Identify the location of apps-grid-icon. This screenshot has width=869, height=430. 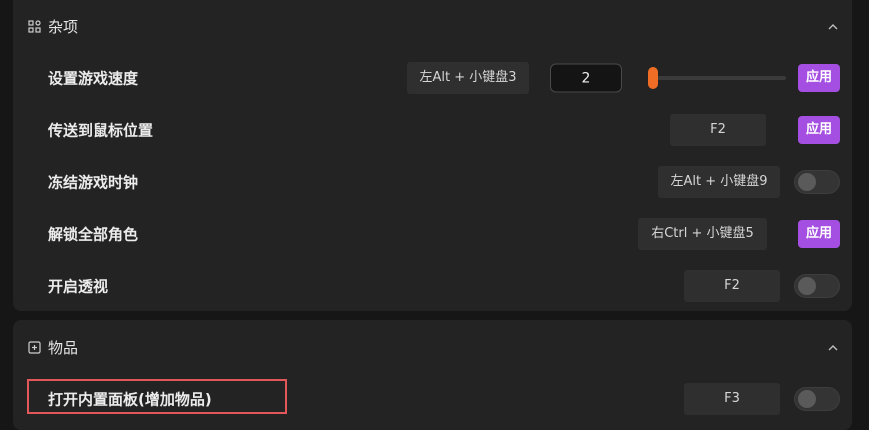
(34, 26).